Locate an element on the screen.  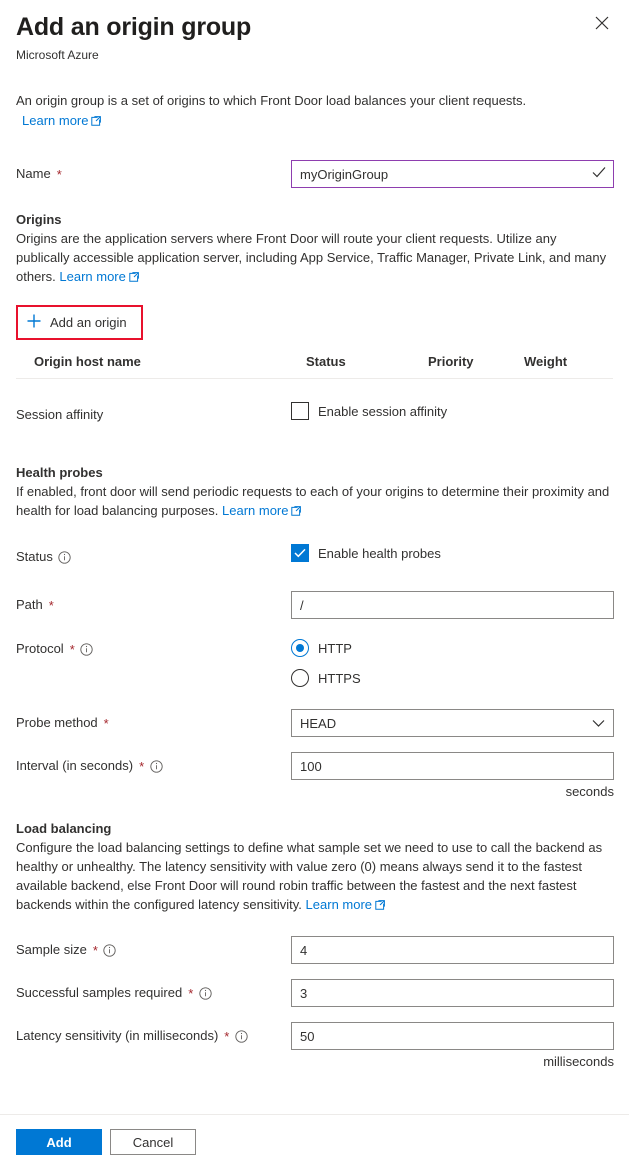
probe-method-select is located at coordinates (452, 723).